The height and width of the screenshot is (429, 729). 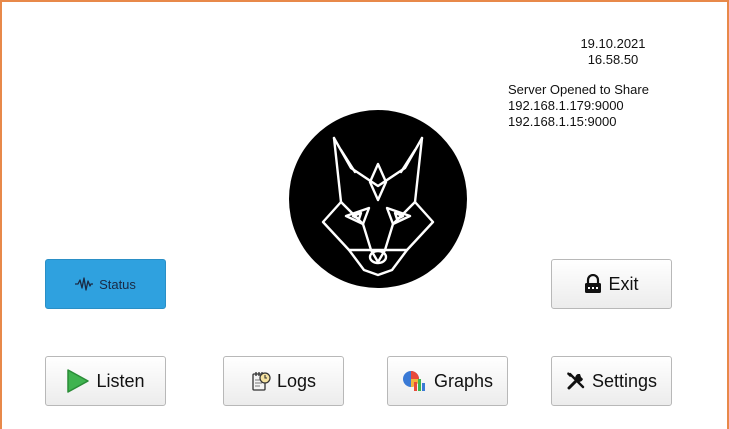 I want to click on exit-button-label: Exit, so click(x=623, y=283).